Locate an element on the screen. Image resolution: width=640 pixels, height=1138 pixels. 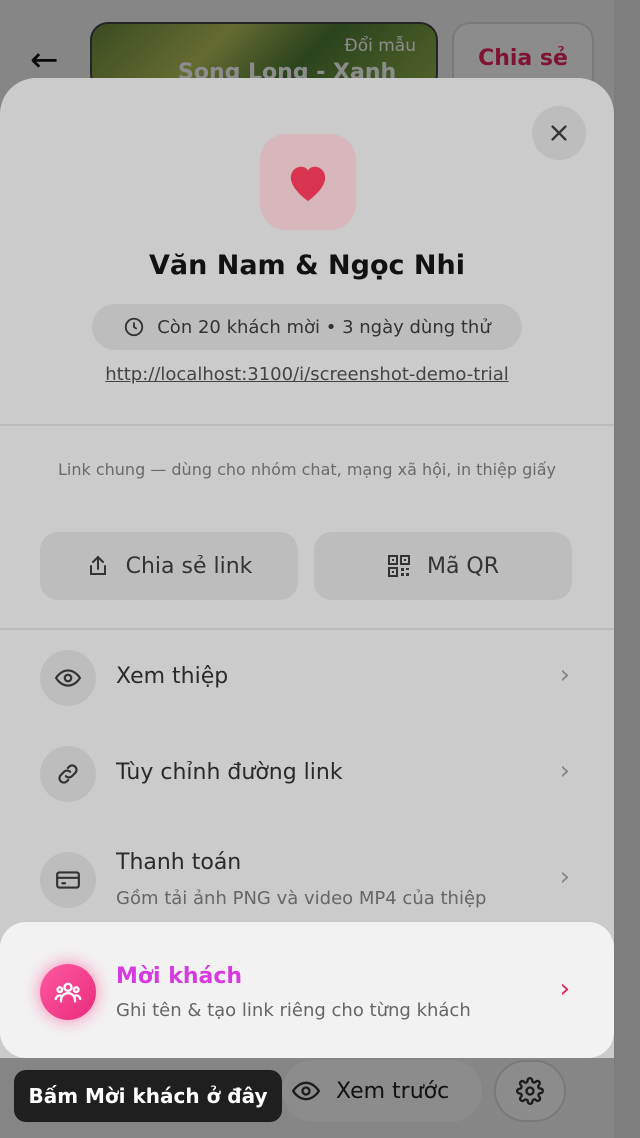
eye-icon is located at coordinates (68, 678).